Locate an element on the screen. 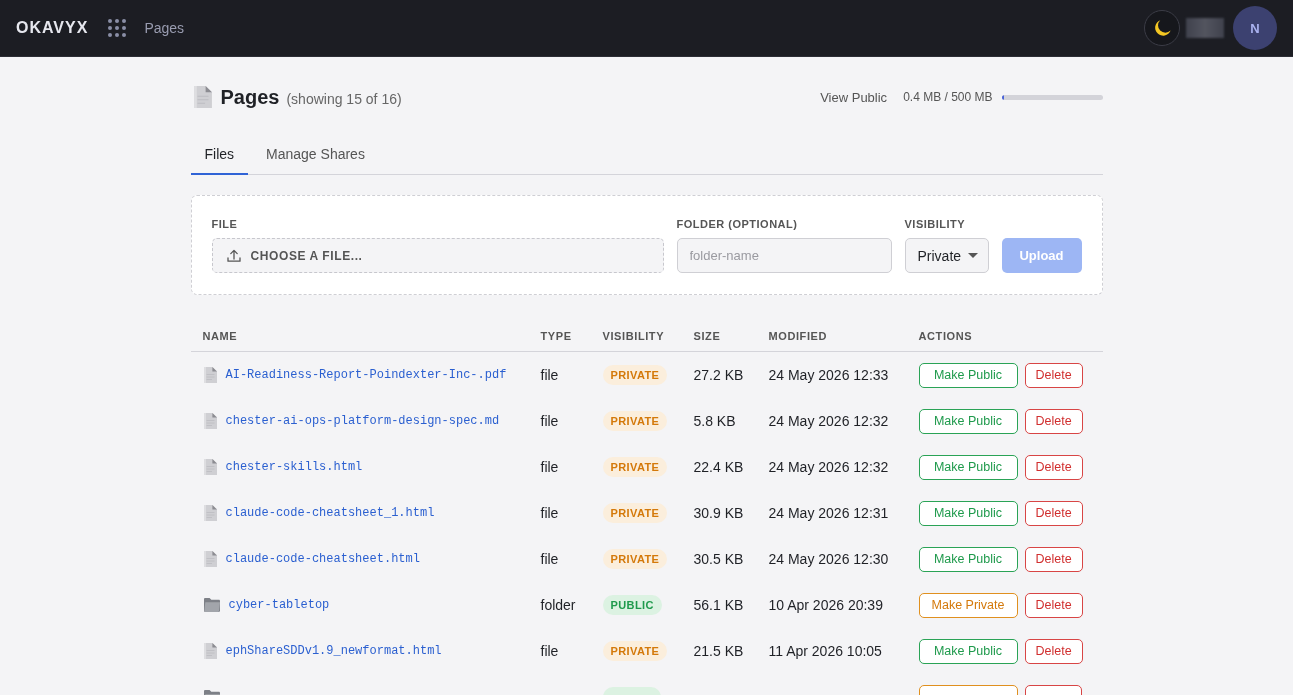  apps-grid-icon is located at coordinates (117, 28).